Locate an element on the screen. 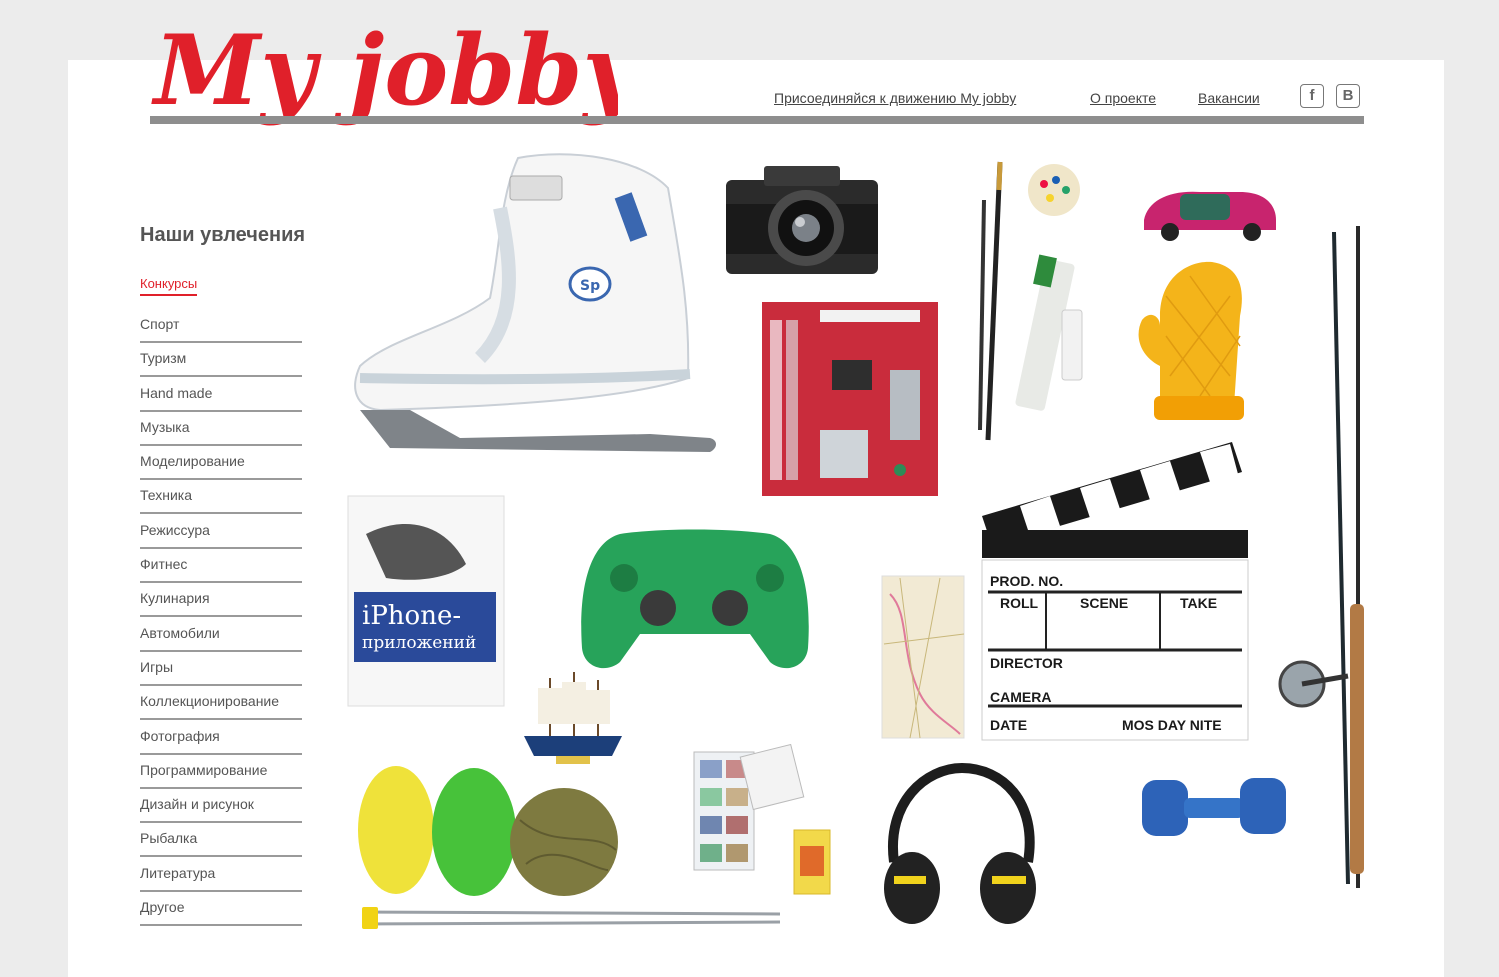 The image size is (1499, 977). book-title-line1: iPhone- is located at coordinates (411, 616).